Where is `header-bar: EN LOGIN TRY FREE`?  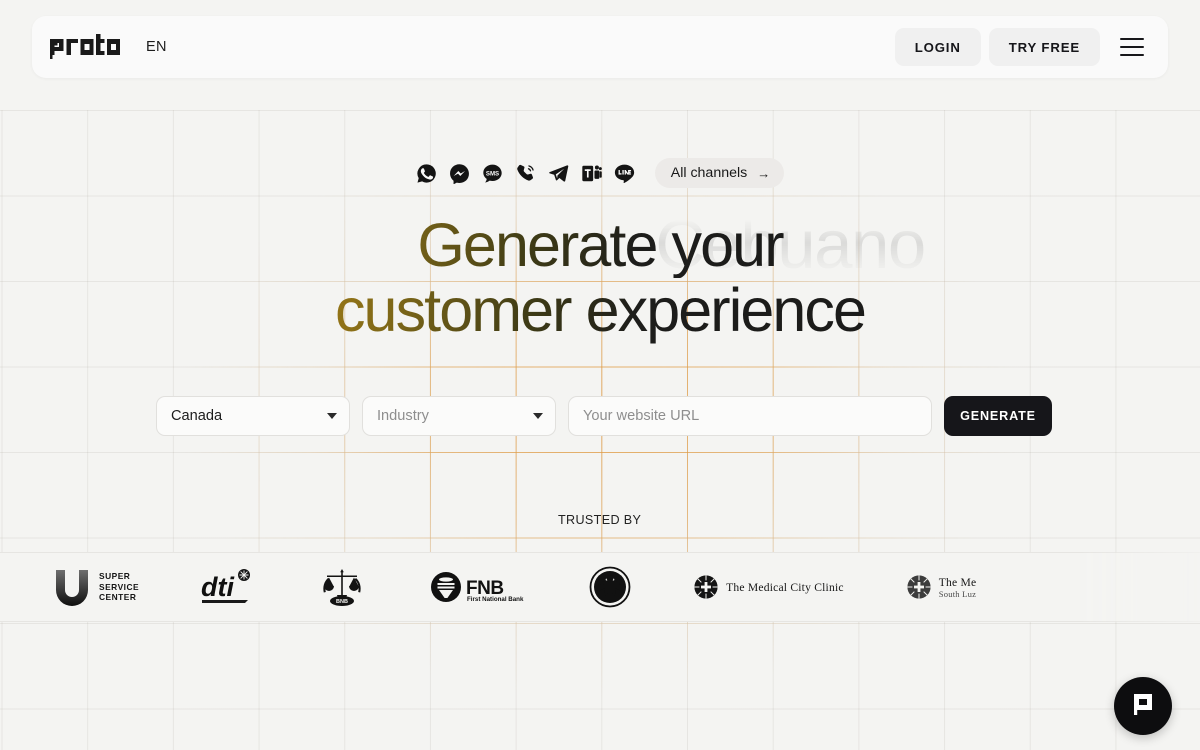 header-bar: EN LOGIN TRY FREE is located at coordinates (600, 47).